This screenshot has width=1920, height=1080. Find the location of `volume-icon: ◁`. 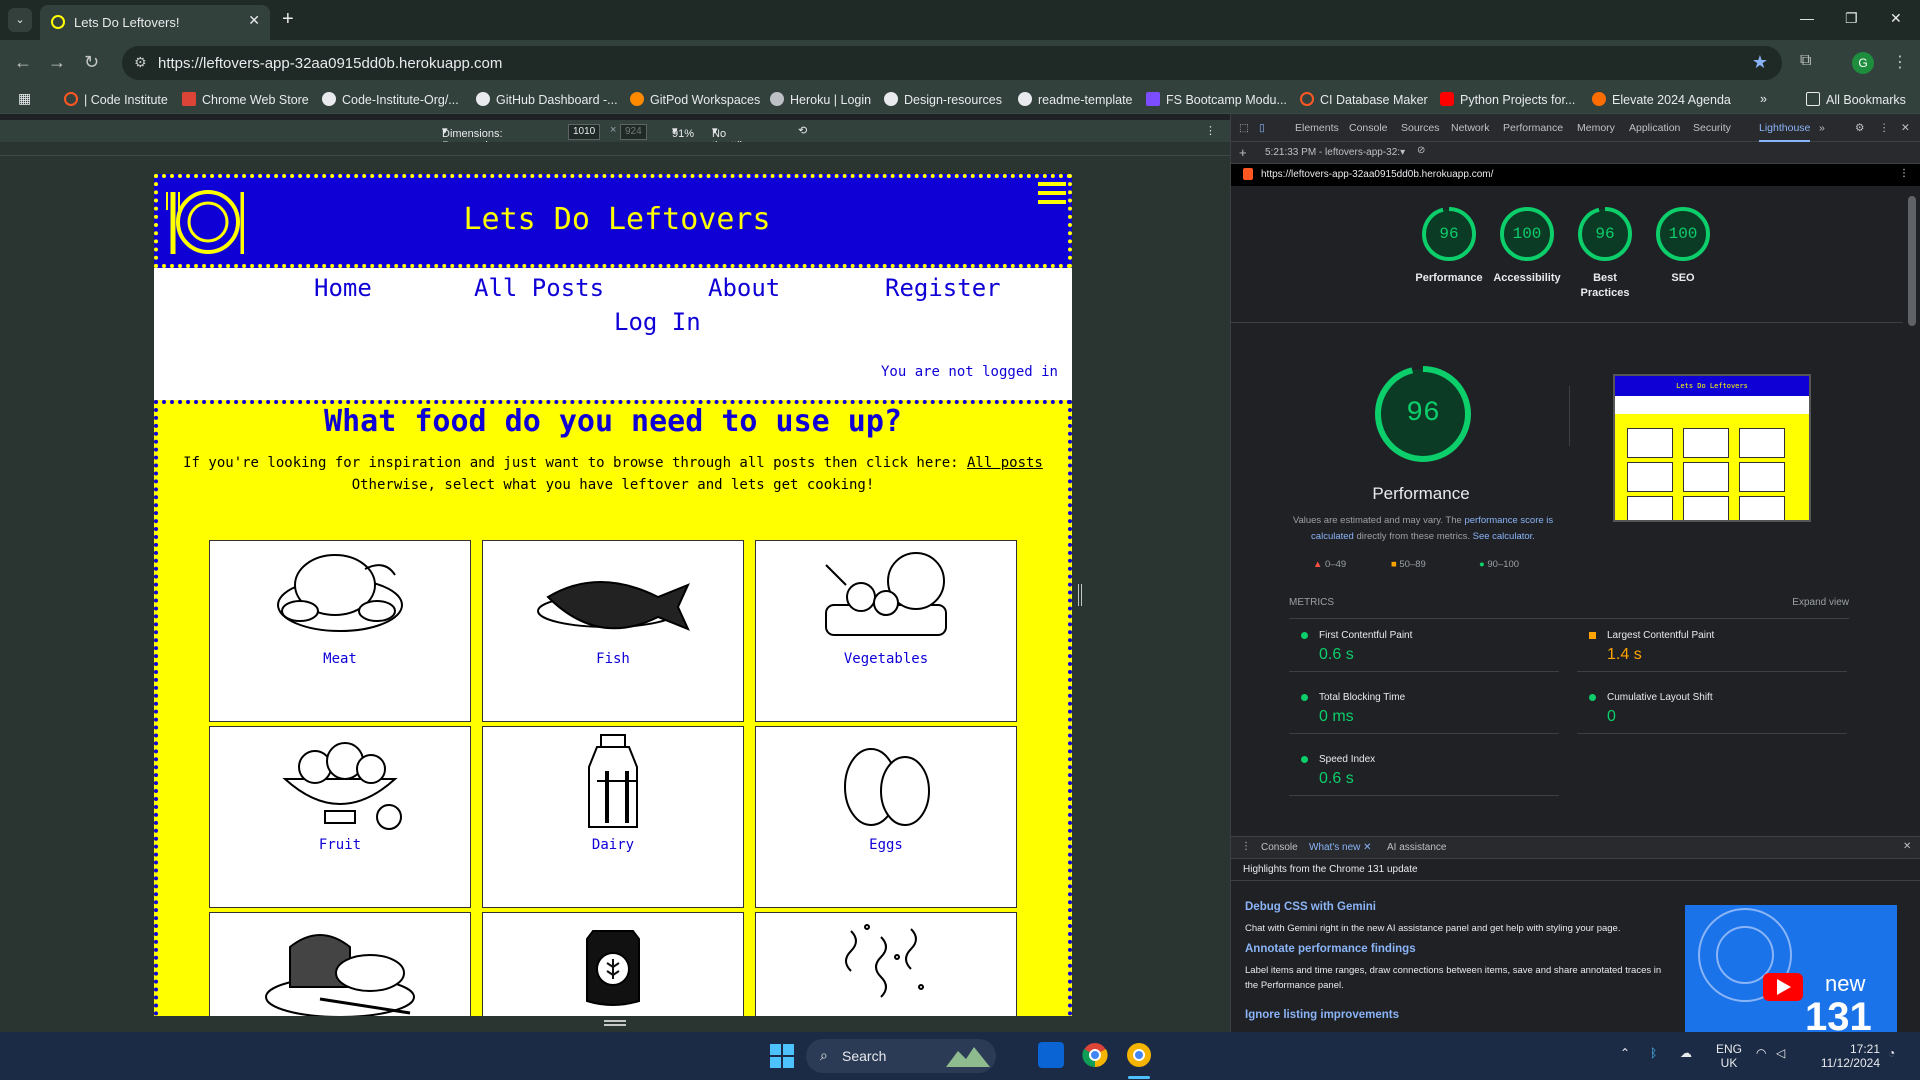

volume-icon: ◁ is located at coordinates (1780, 1053).